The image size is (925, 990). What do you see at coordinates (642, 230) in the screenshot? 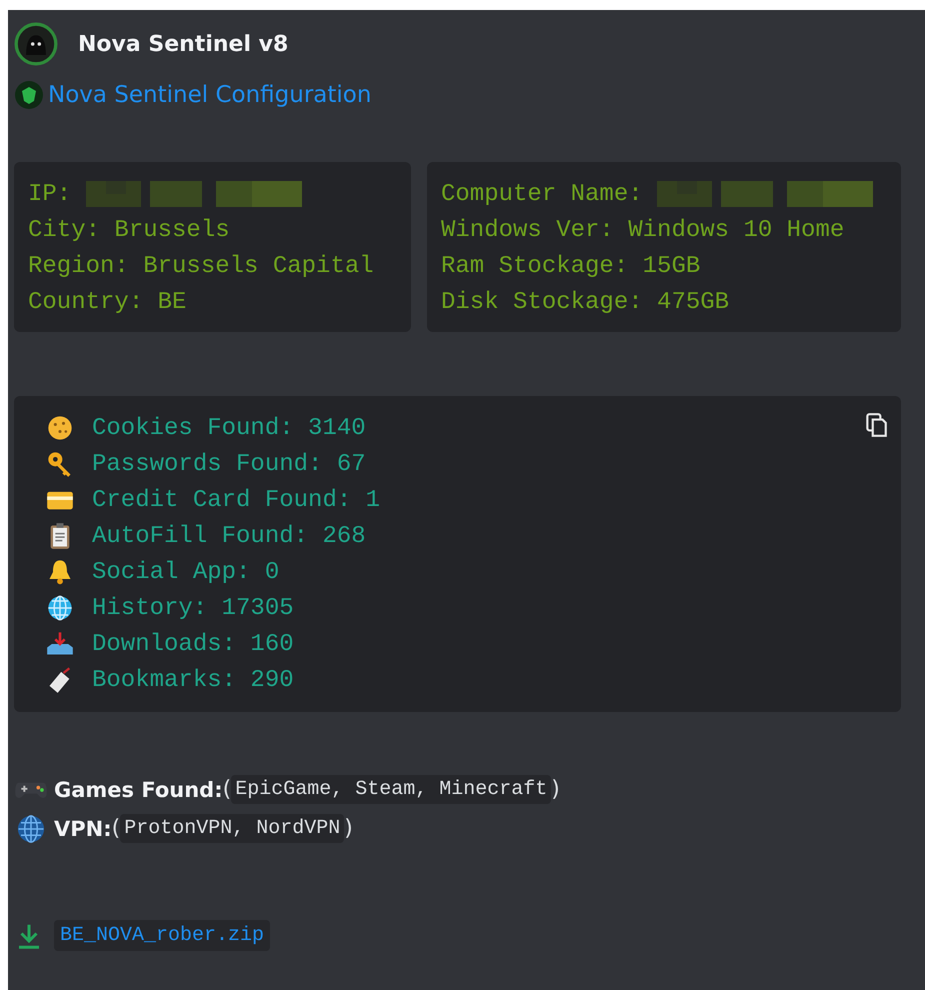
I see `code-line: Windows Ver: Windows 10 Home` at bounding box center [642, 230].